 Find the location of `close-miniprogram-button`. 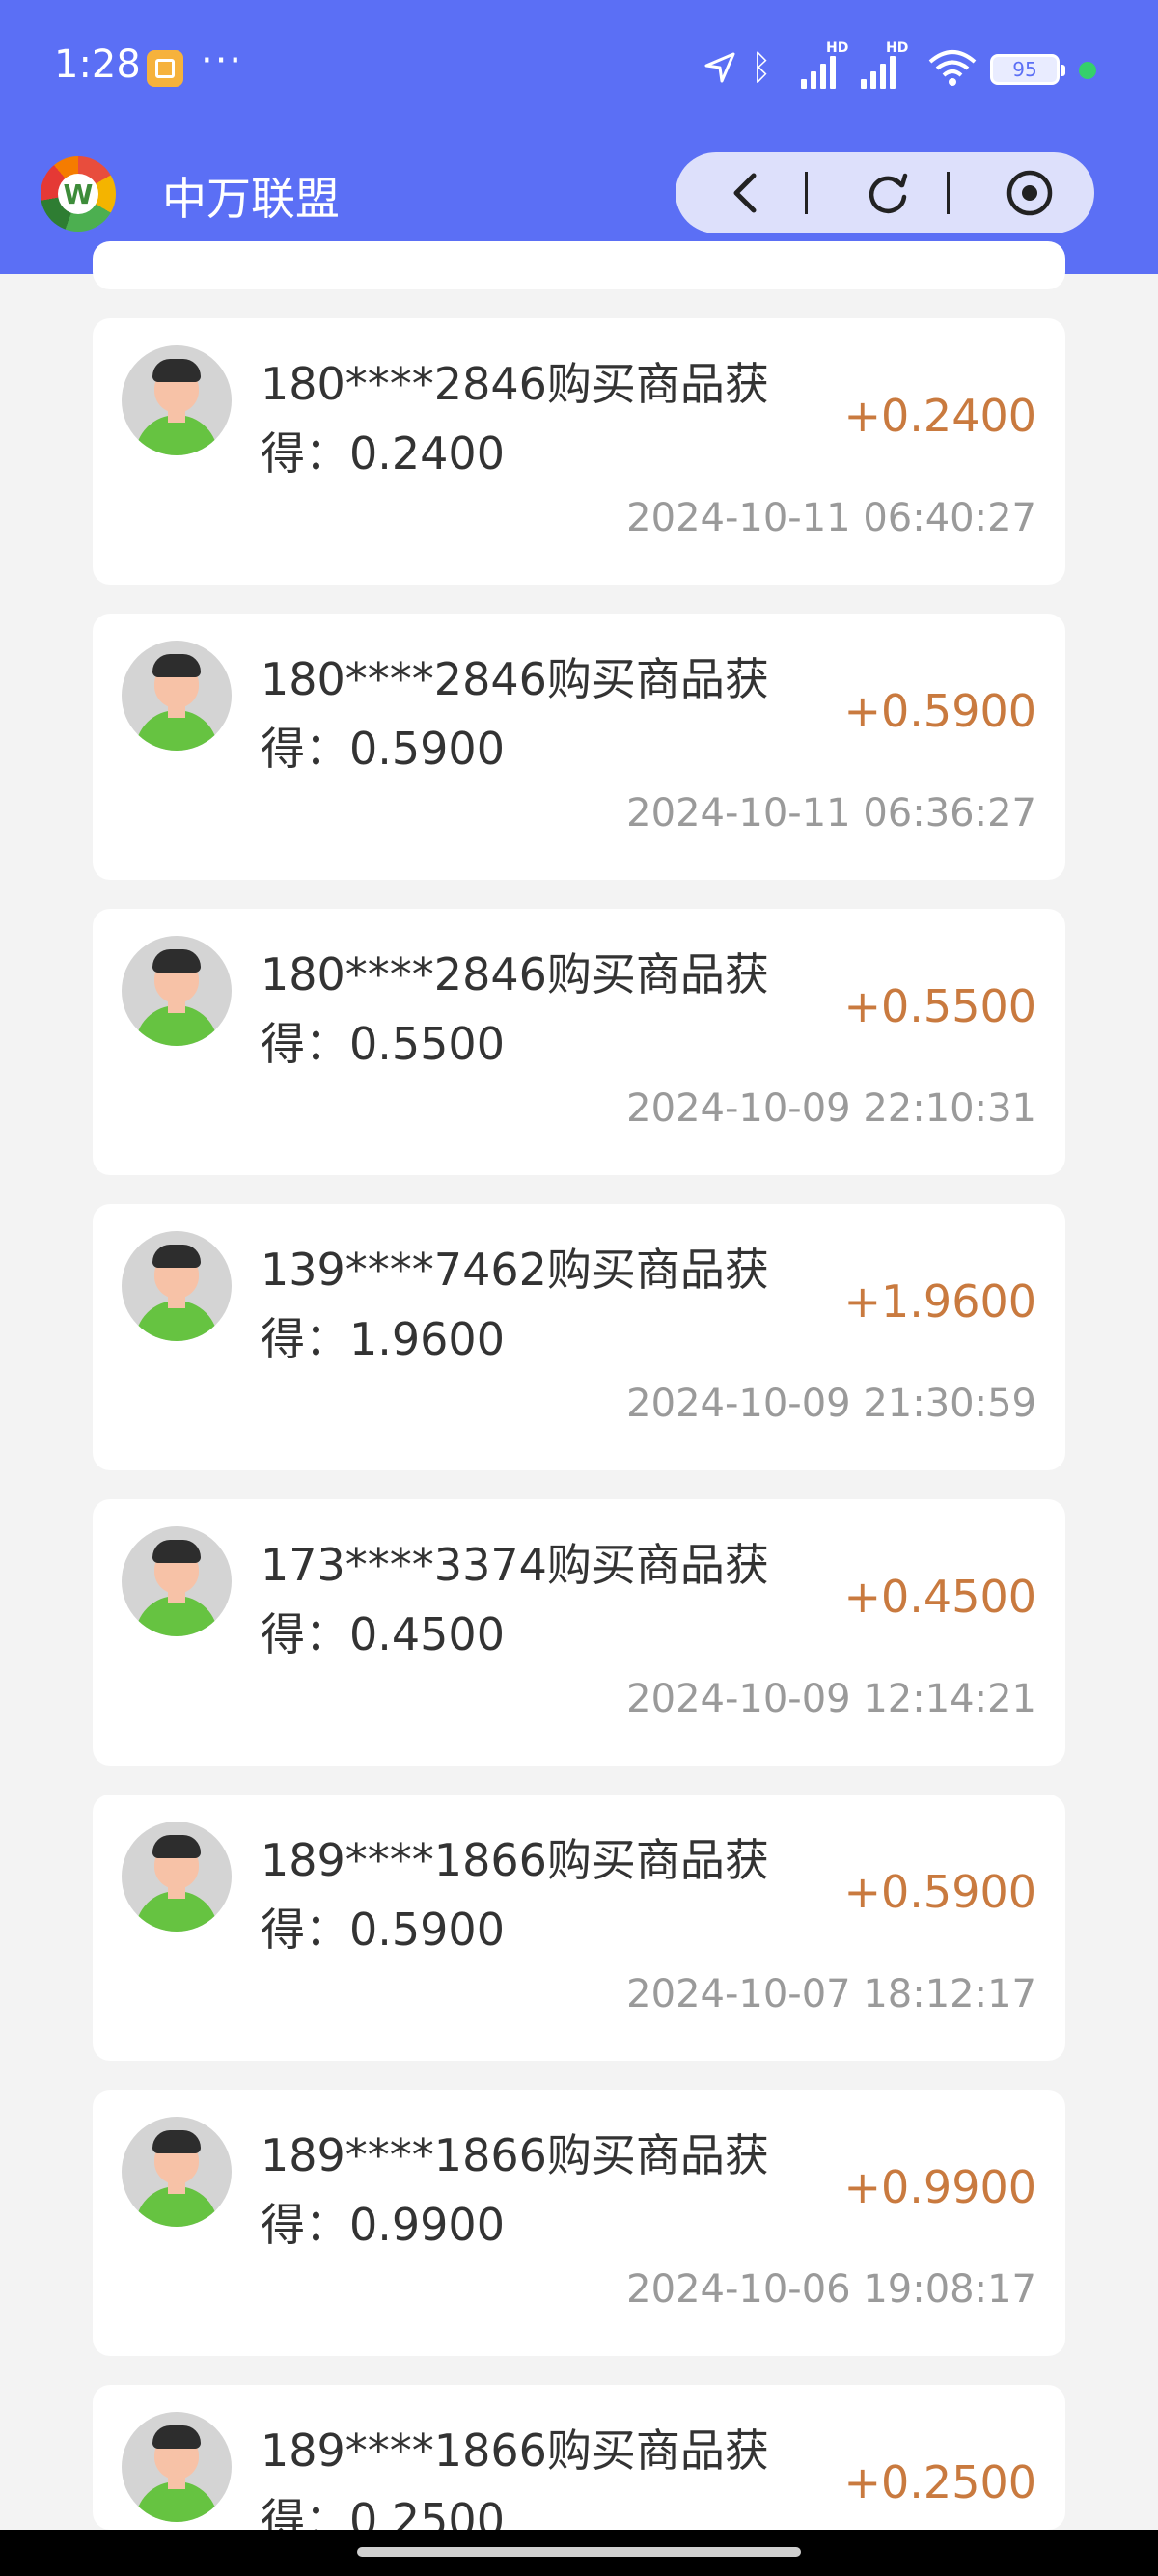

close-miniprogram-button is located at coordinates (1030, 193).